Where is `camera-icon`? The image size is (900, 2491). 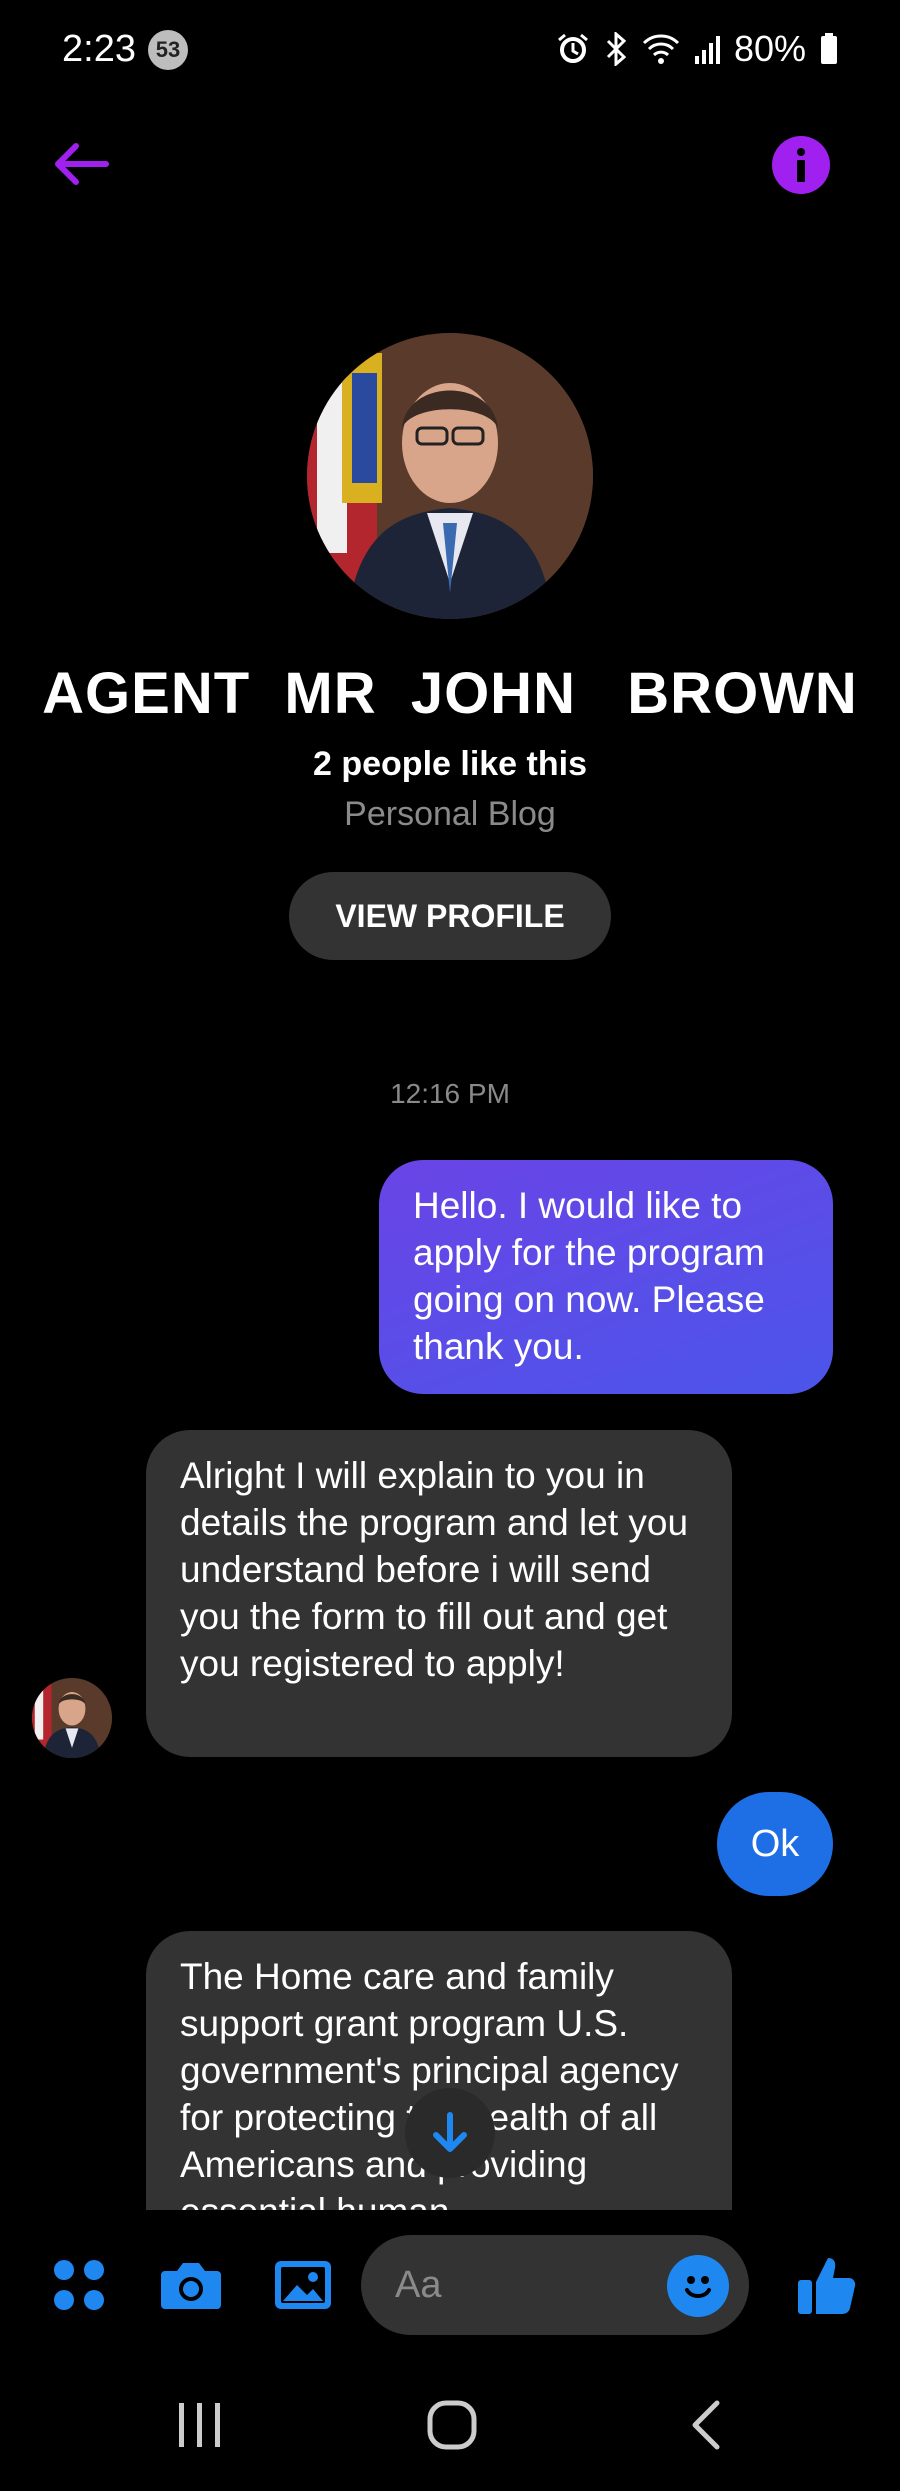 camera-icon is located at coordinates (191, 2286).